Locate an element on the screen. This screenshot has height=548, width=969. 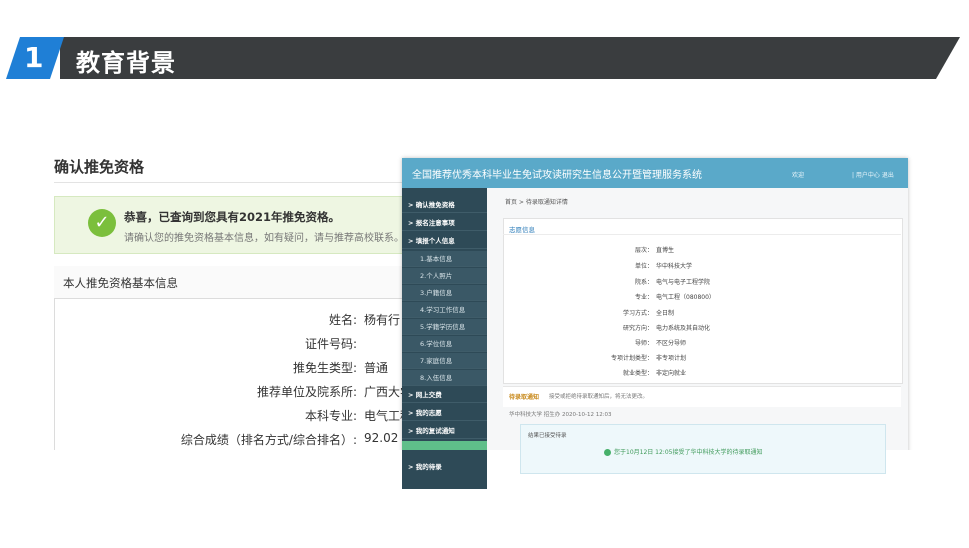
detail-value: 非专项计划 is located at coordinates (671, 358).